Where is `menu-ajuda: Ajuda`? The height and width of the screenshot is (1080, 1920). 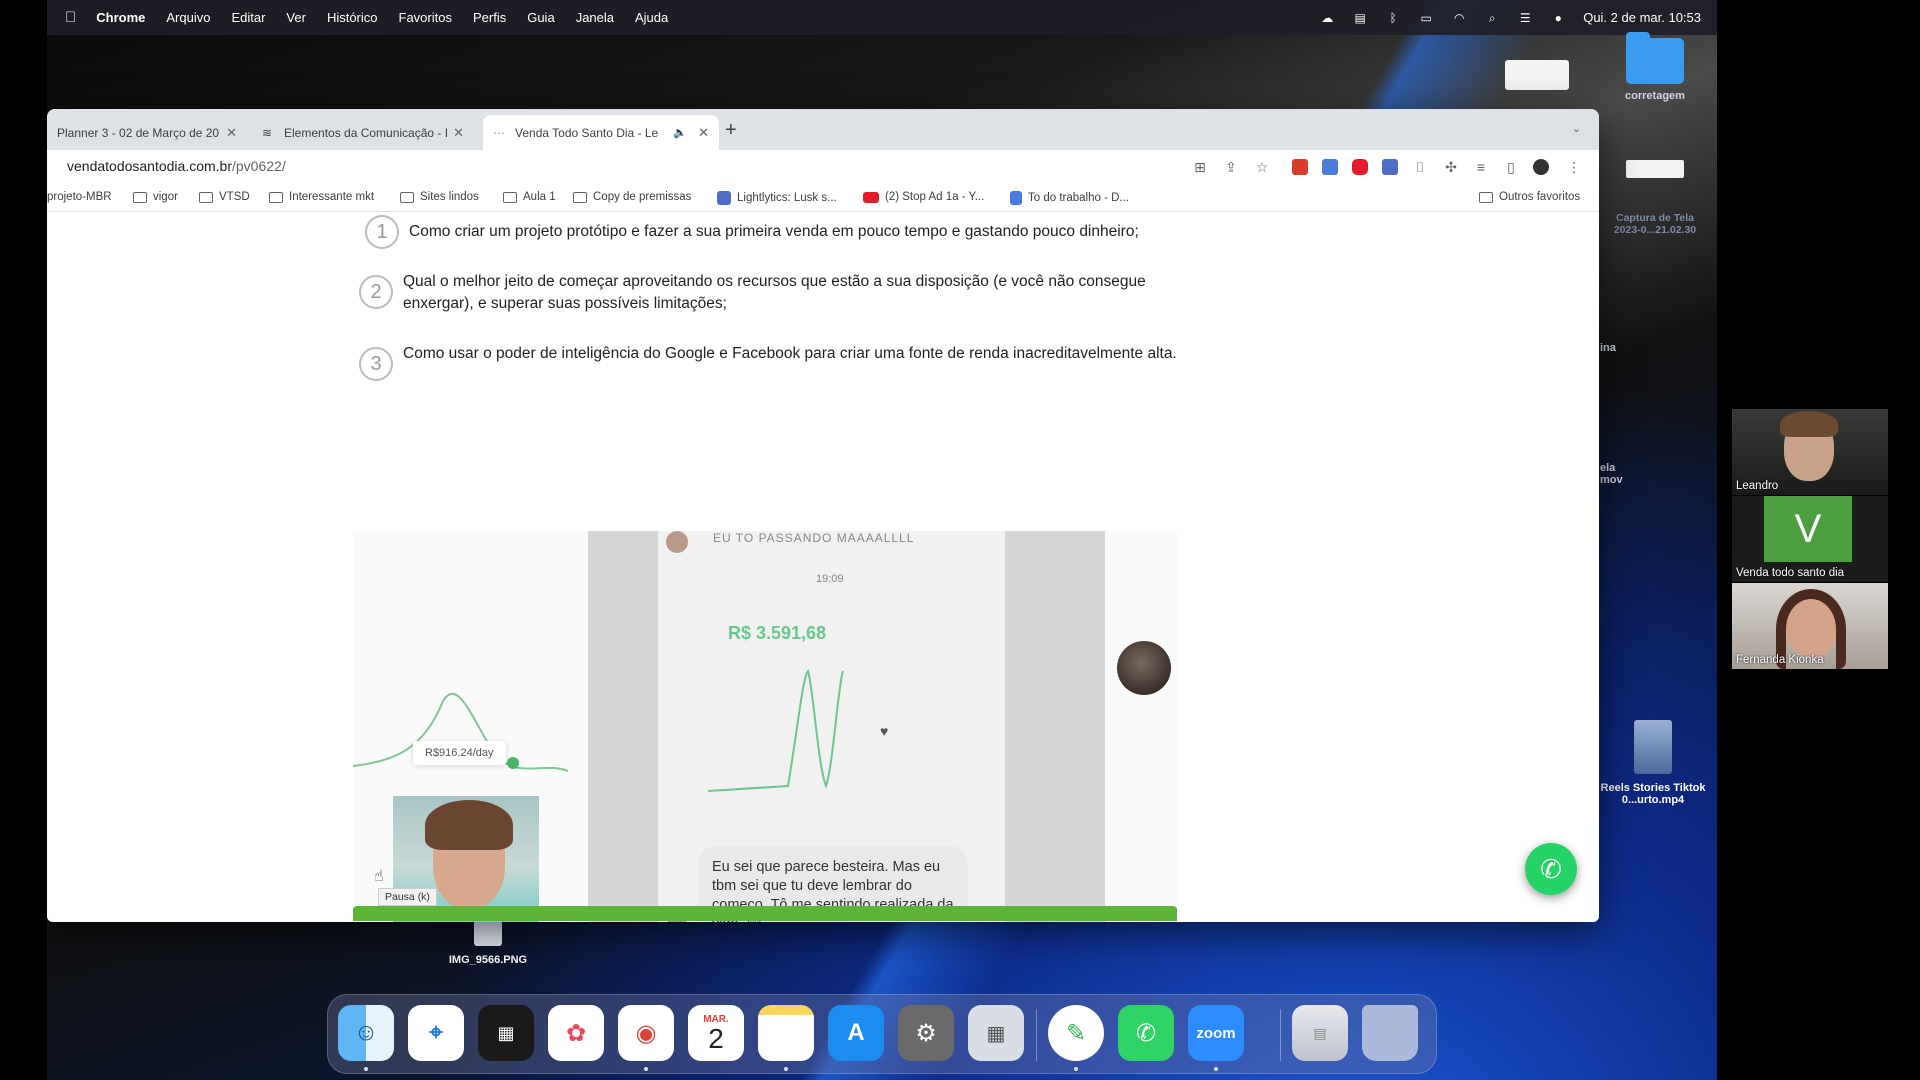
menu-ajuda: Ajuda is located at coordinates (651, 17).